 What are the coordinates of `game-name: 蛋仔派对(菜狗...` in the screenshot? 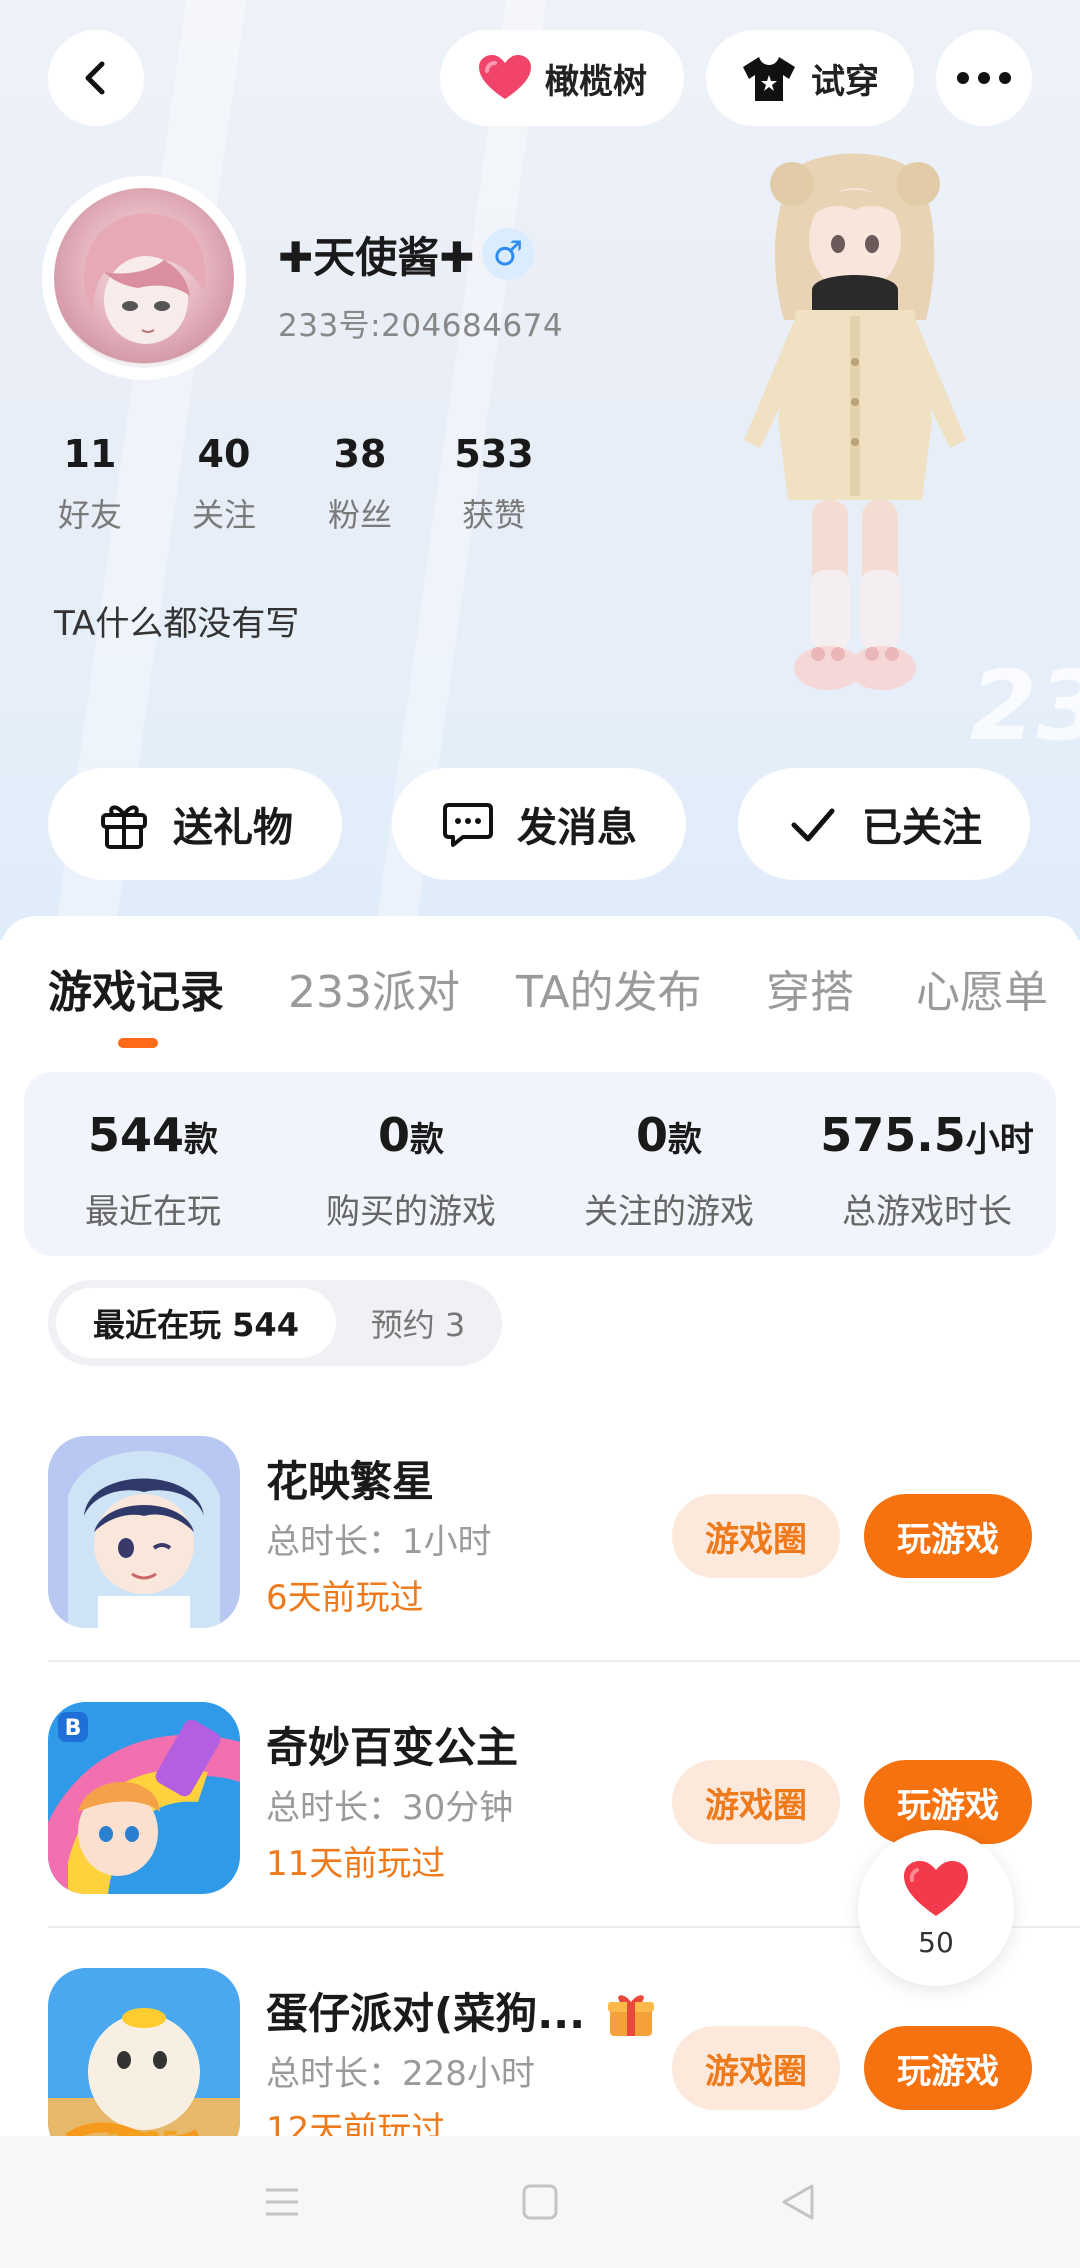 It's located at (426, 2013).